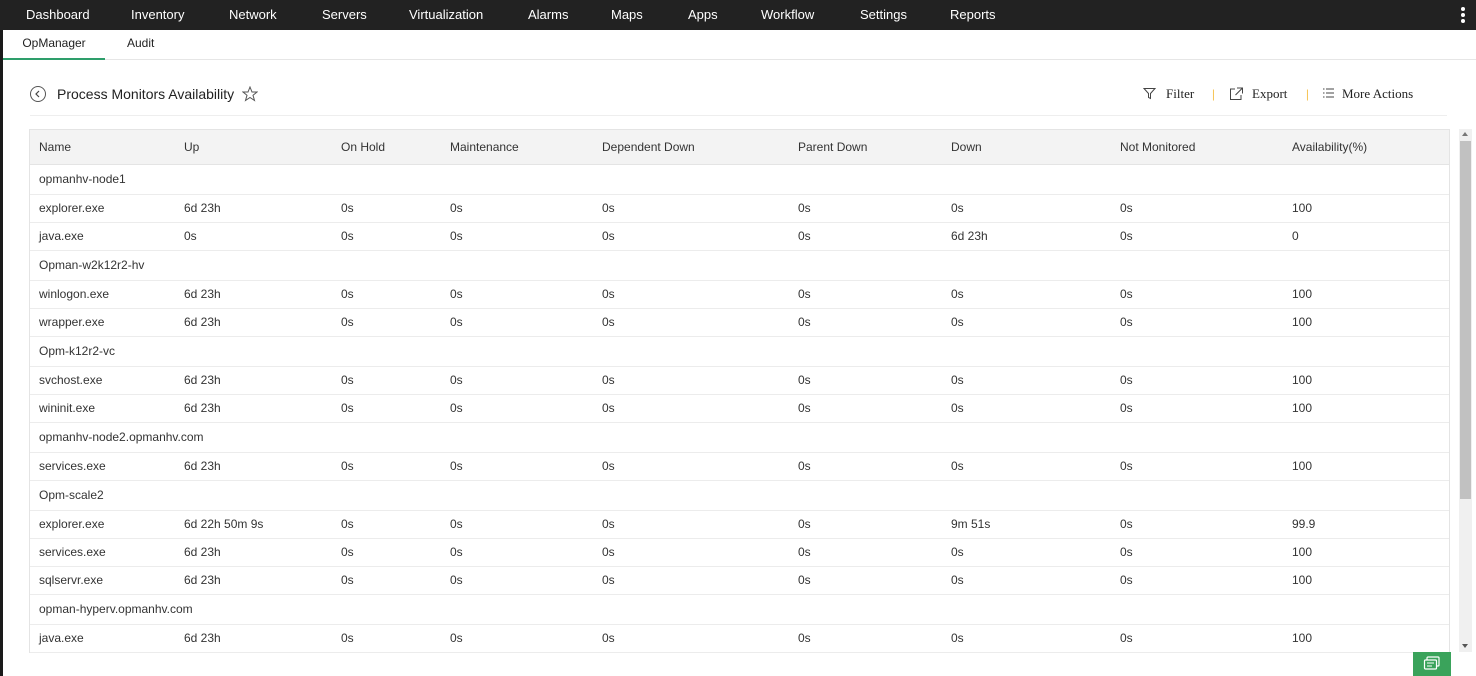 The width and height of the screenshot is (1476, 676). I want to click on group-name: opmanhv-node2.opmanhv.com, so click(121, 437).